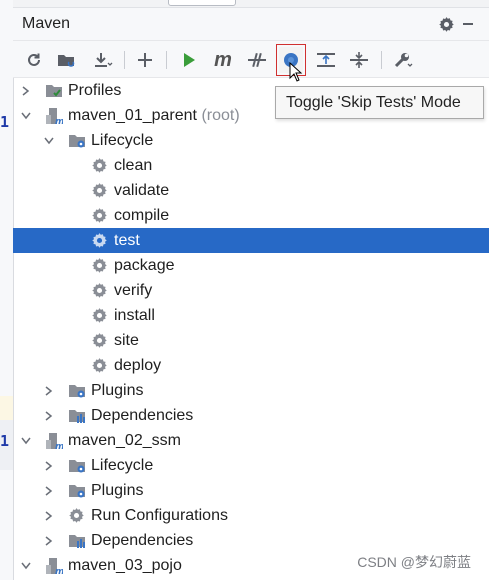 This screenshot has height=580, width=489. What do you see at coordinates (251, 515) in the screenshot?
I see `tree-node-run-configurations: Run Configurations` at bounding box center [251, 515].